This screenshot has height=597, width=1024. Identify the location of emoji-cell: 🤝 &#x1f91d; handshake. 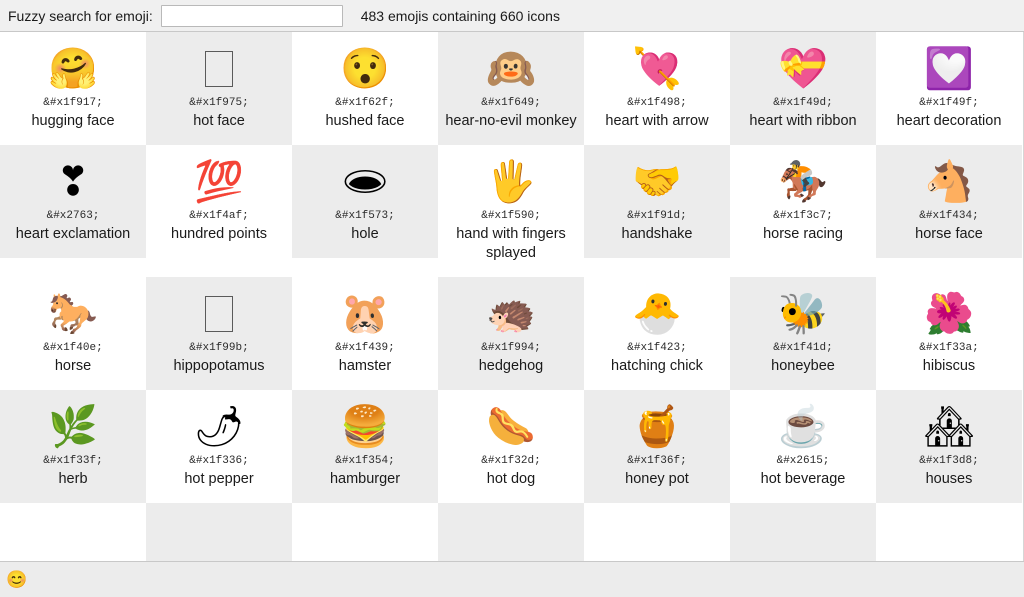
(657, 201).